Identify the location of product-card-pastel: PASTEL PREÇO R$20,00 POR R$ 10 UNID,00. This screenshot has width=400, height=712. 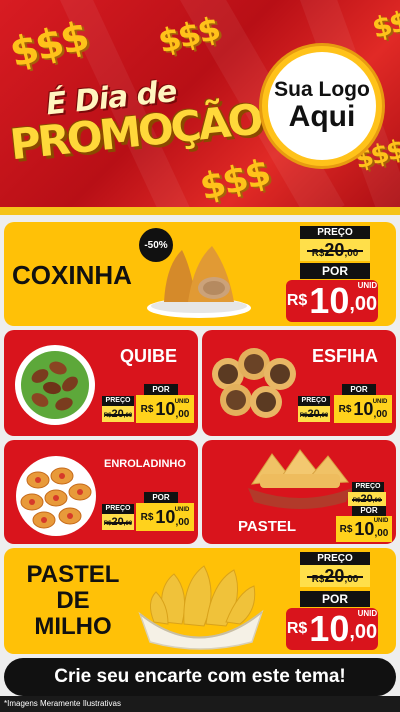
(299, 492).